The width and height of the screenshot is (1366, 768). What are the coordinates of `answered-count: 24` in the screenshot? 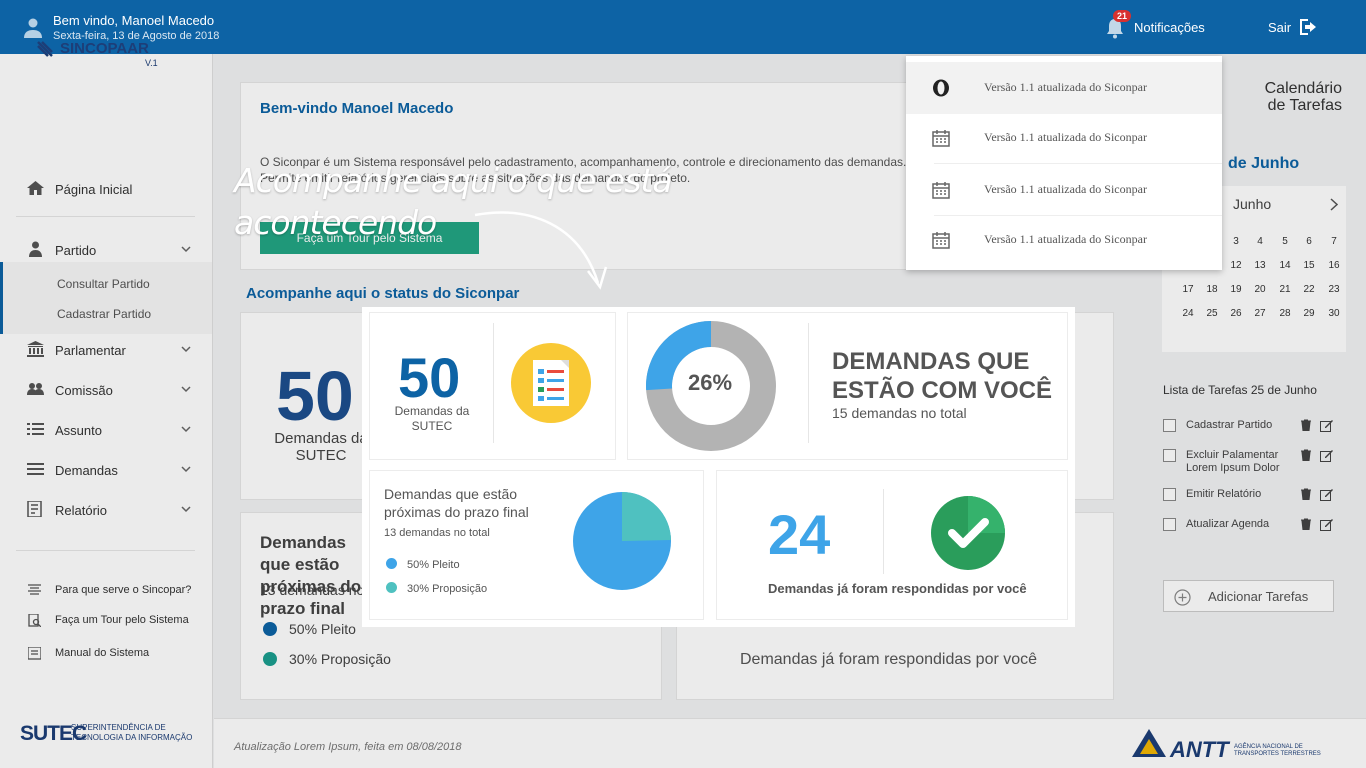 It's located at (799, 534).